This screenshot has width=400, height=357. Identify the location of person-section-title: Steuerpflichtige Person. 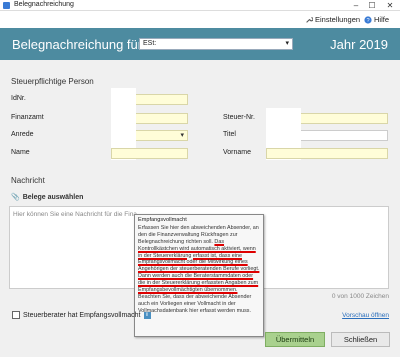
(52, 81).